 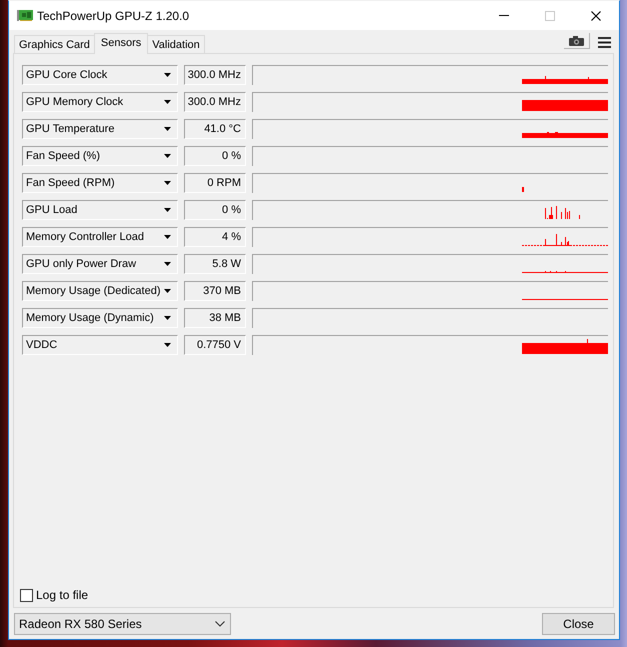 I want to click on sensor-dropdown: Fan Speed (RPM), so click(x=100, y=183).